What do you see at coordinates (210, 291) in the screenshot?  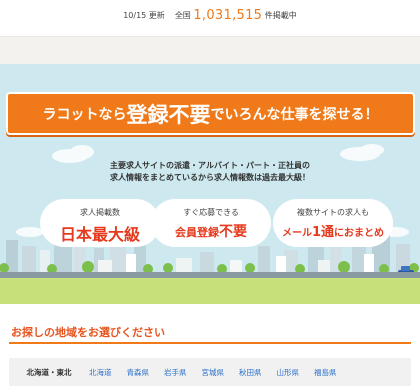 I see `grass-ground` at bounding box center [210, 291].